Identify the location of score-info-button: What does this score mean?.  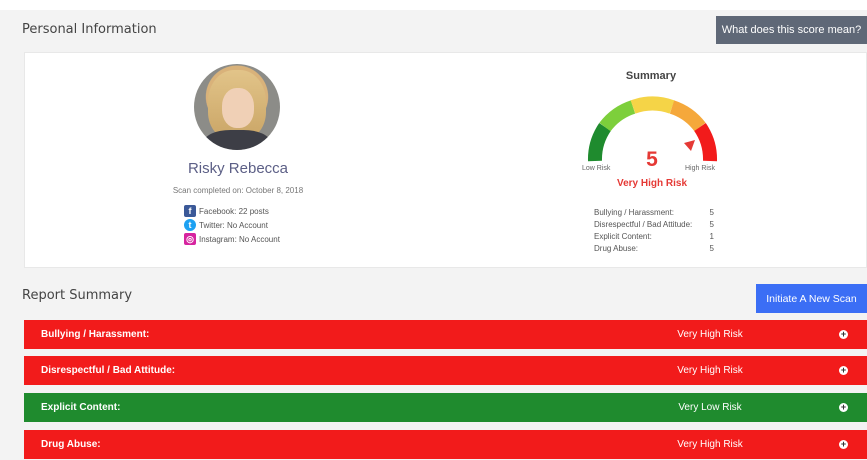
(791, 30).